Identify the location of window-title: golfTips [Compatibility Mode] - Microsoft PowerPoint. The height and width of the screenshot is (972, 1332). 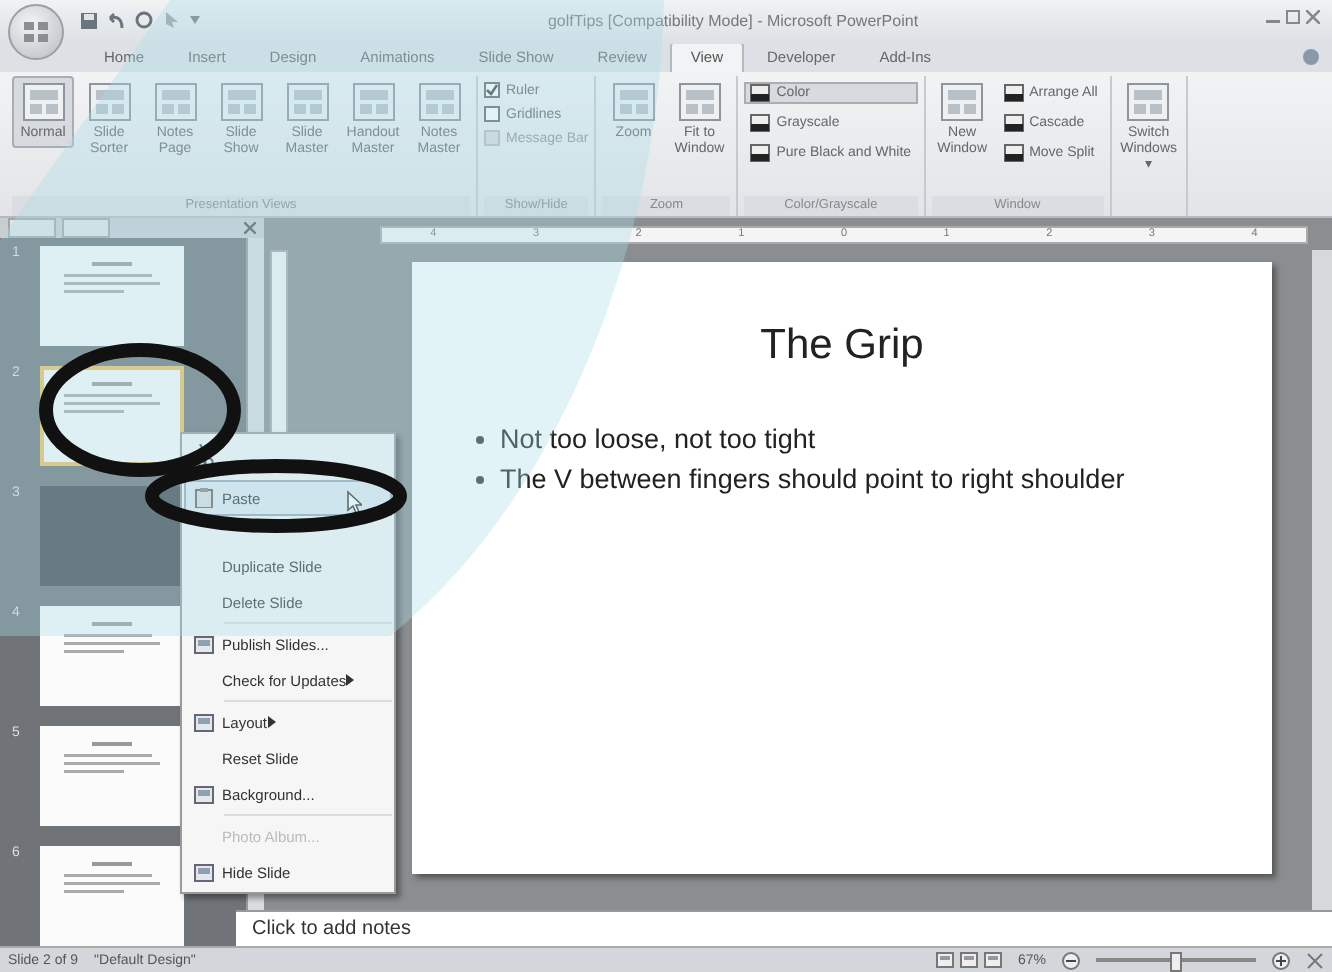
(733, 21).